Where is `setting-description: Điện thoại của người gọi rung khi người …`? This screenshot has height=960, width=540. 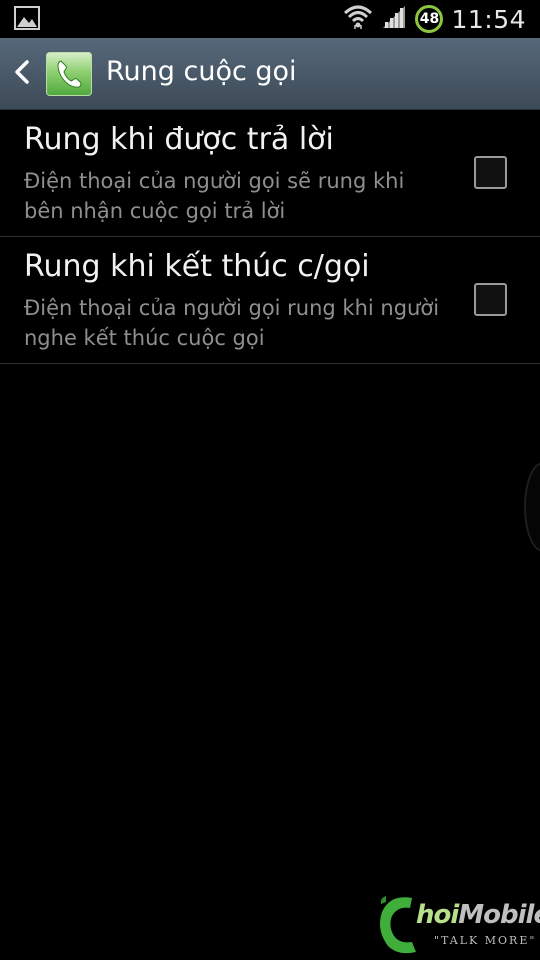
setting-description: Điện thoại của người gọi rung khi người … is located at coordinates (232, 323).